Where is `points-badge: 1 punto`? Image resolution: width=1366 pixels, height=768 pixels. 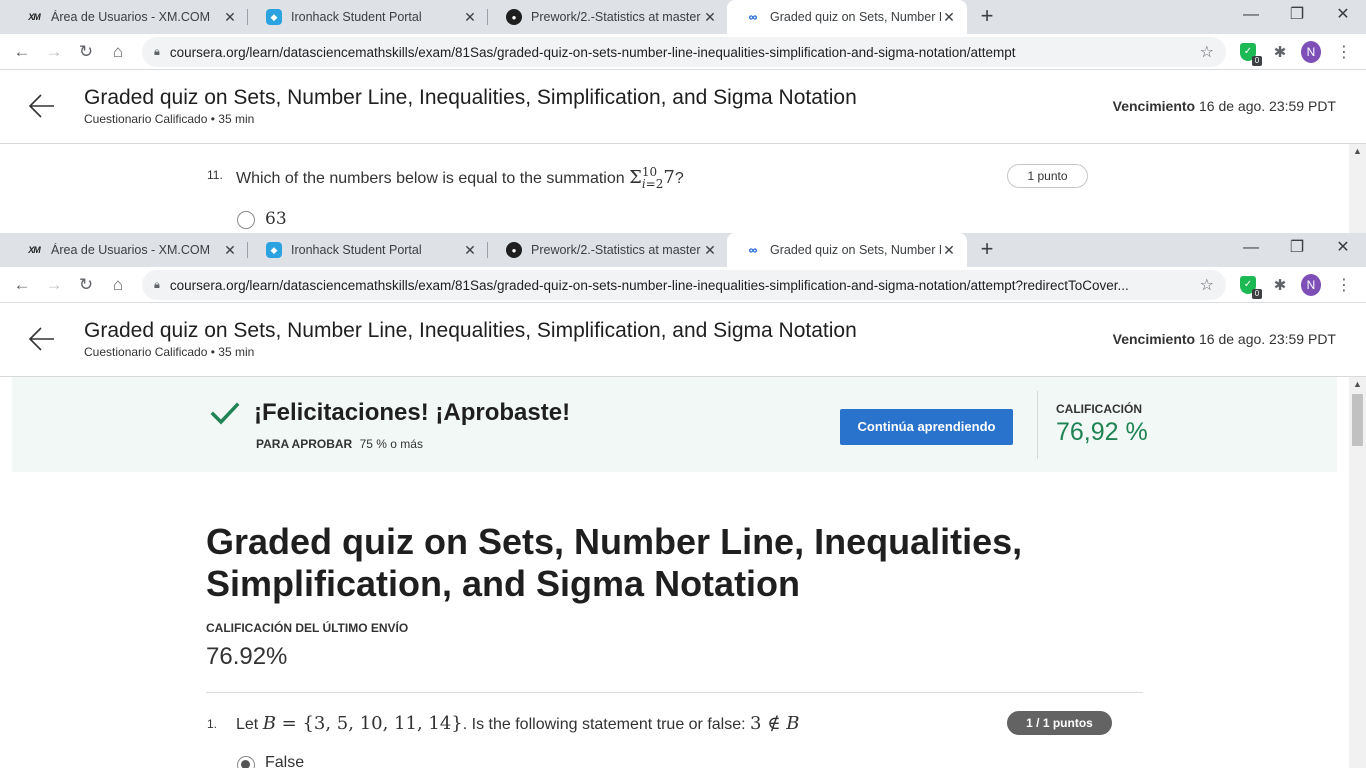
points-badge: 1 punto is located at coordinates (1047, 176).